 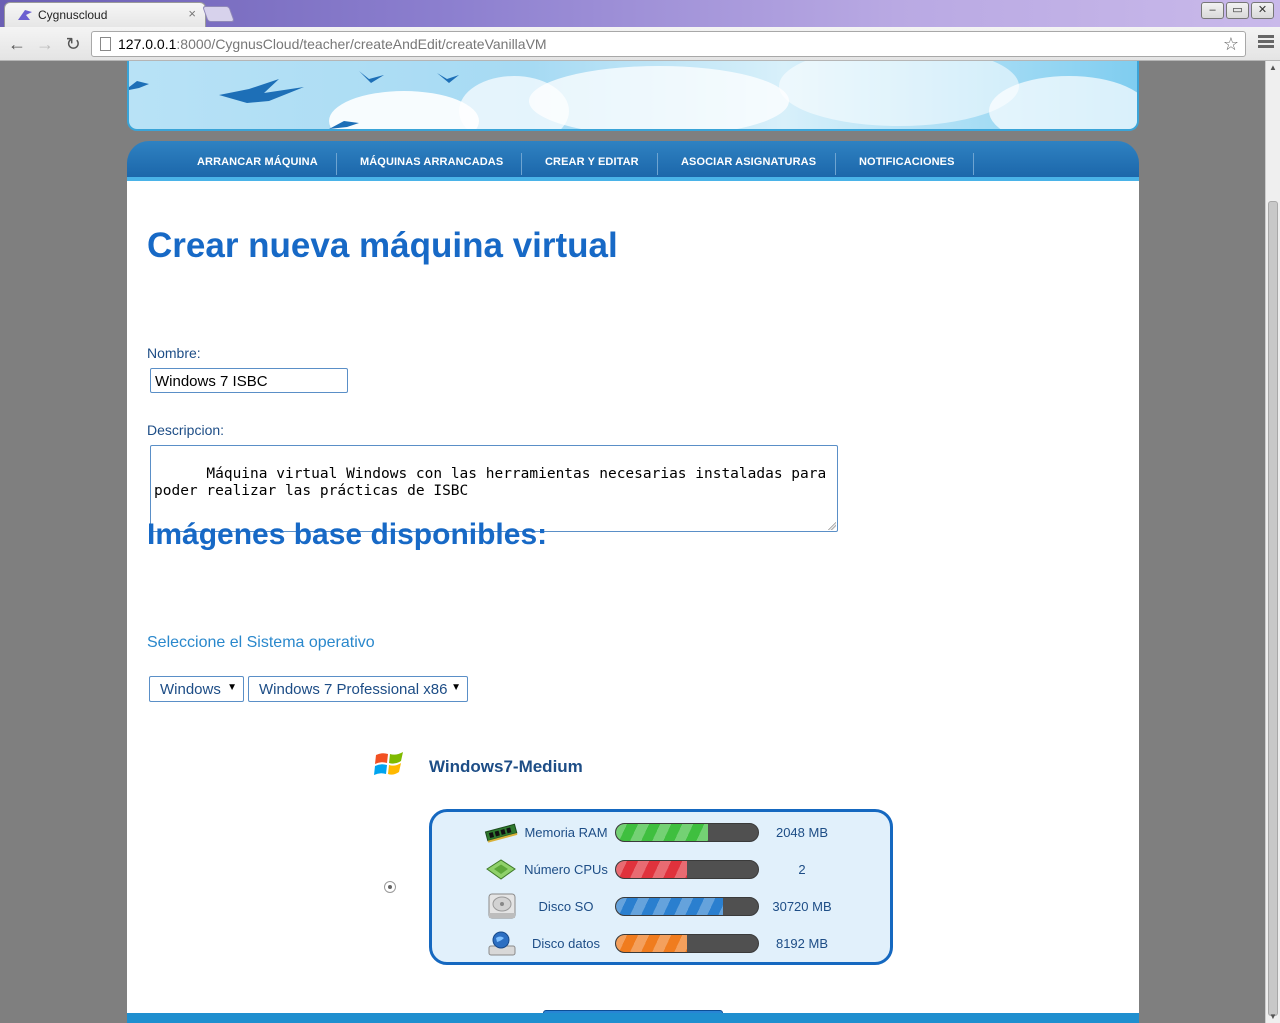 What do you see at coordinates (218, 14) in the screenshot?
I see `new-tab-button` at bounding box center [218, 14].